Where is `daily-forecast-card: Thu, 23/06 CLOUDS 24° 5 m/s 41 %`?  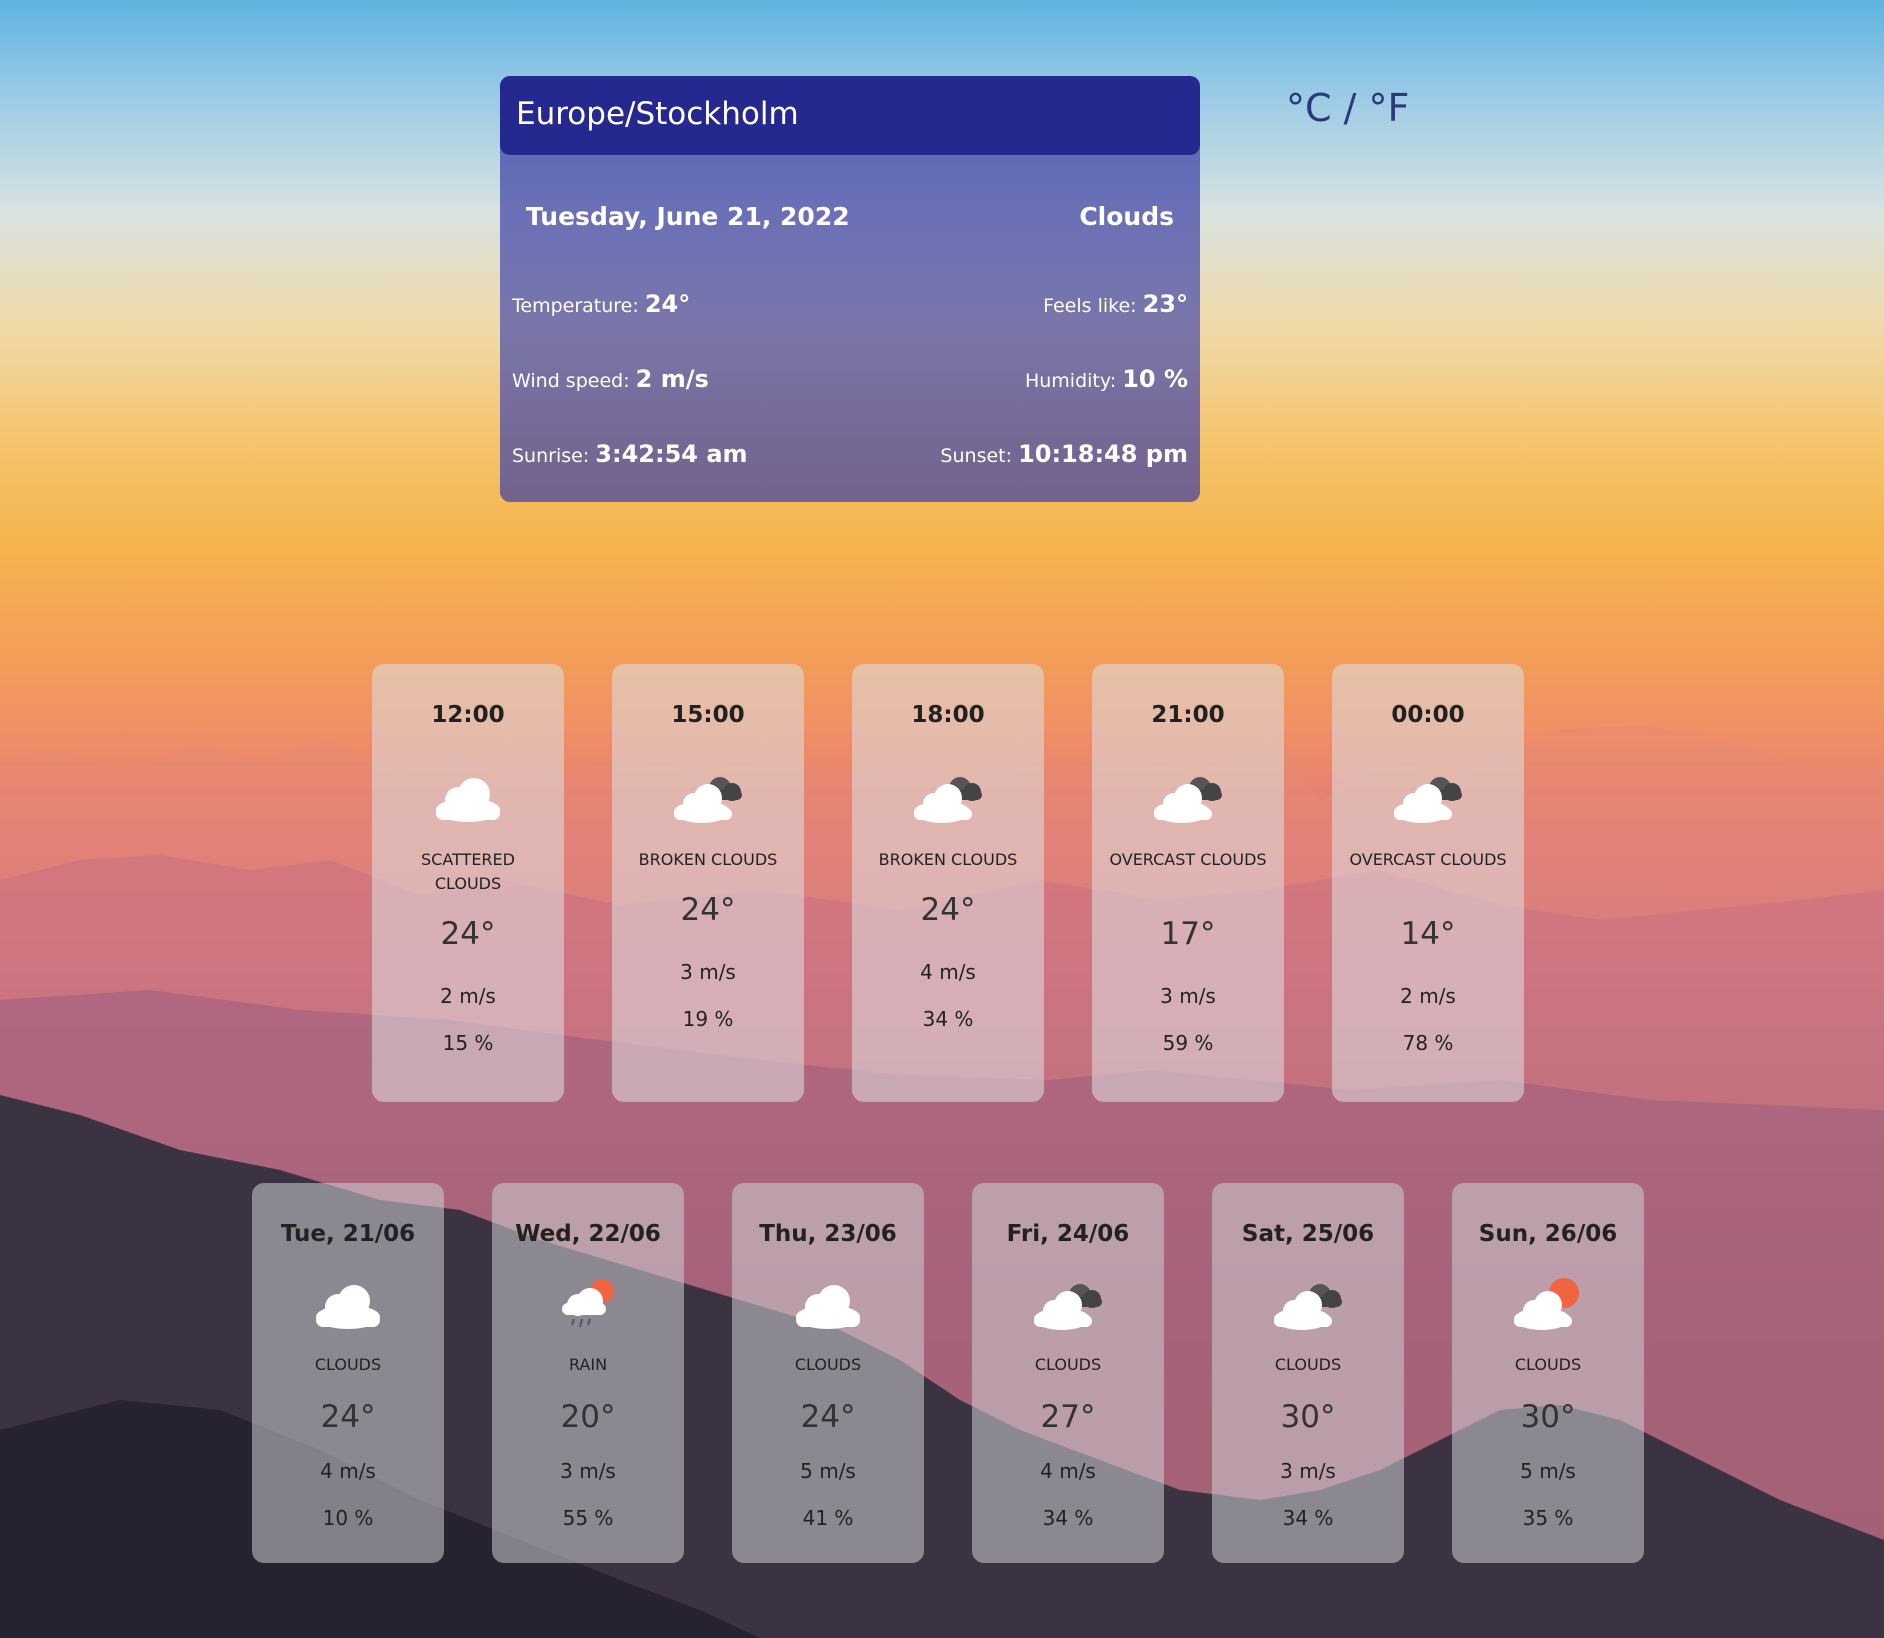
daily-forecast-card: Thu, 23/06 CLOUDS 24° 5 m/s 41 % is located at coordinates (828, 1373).